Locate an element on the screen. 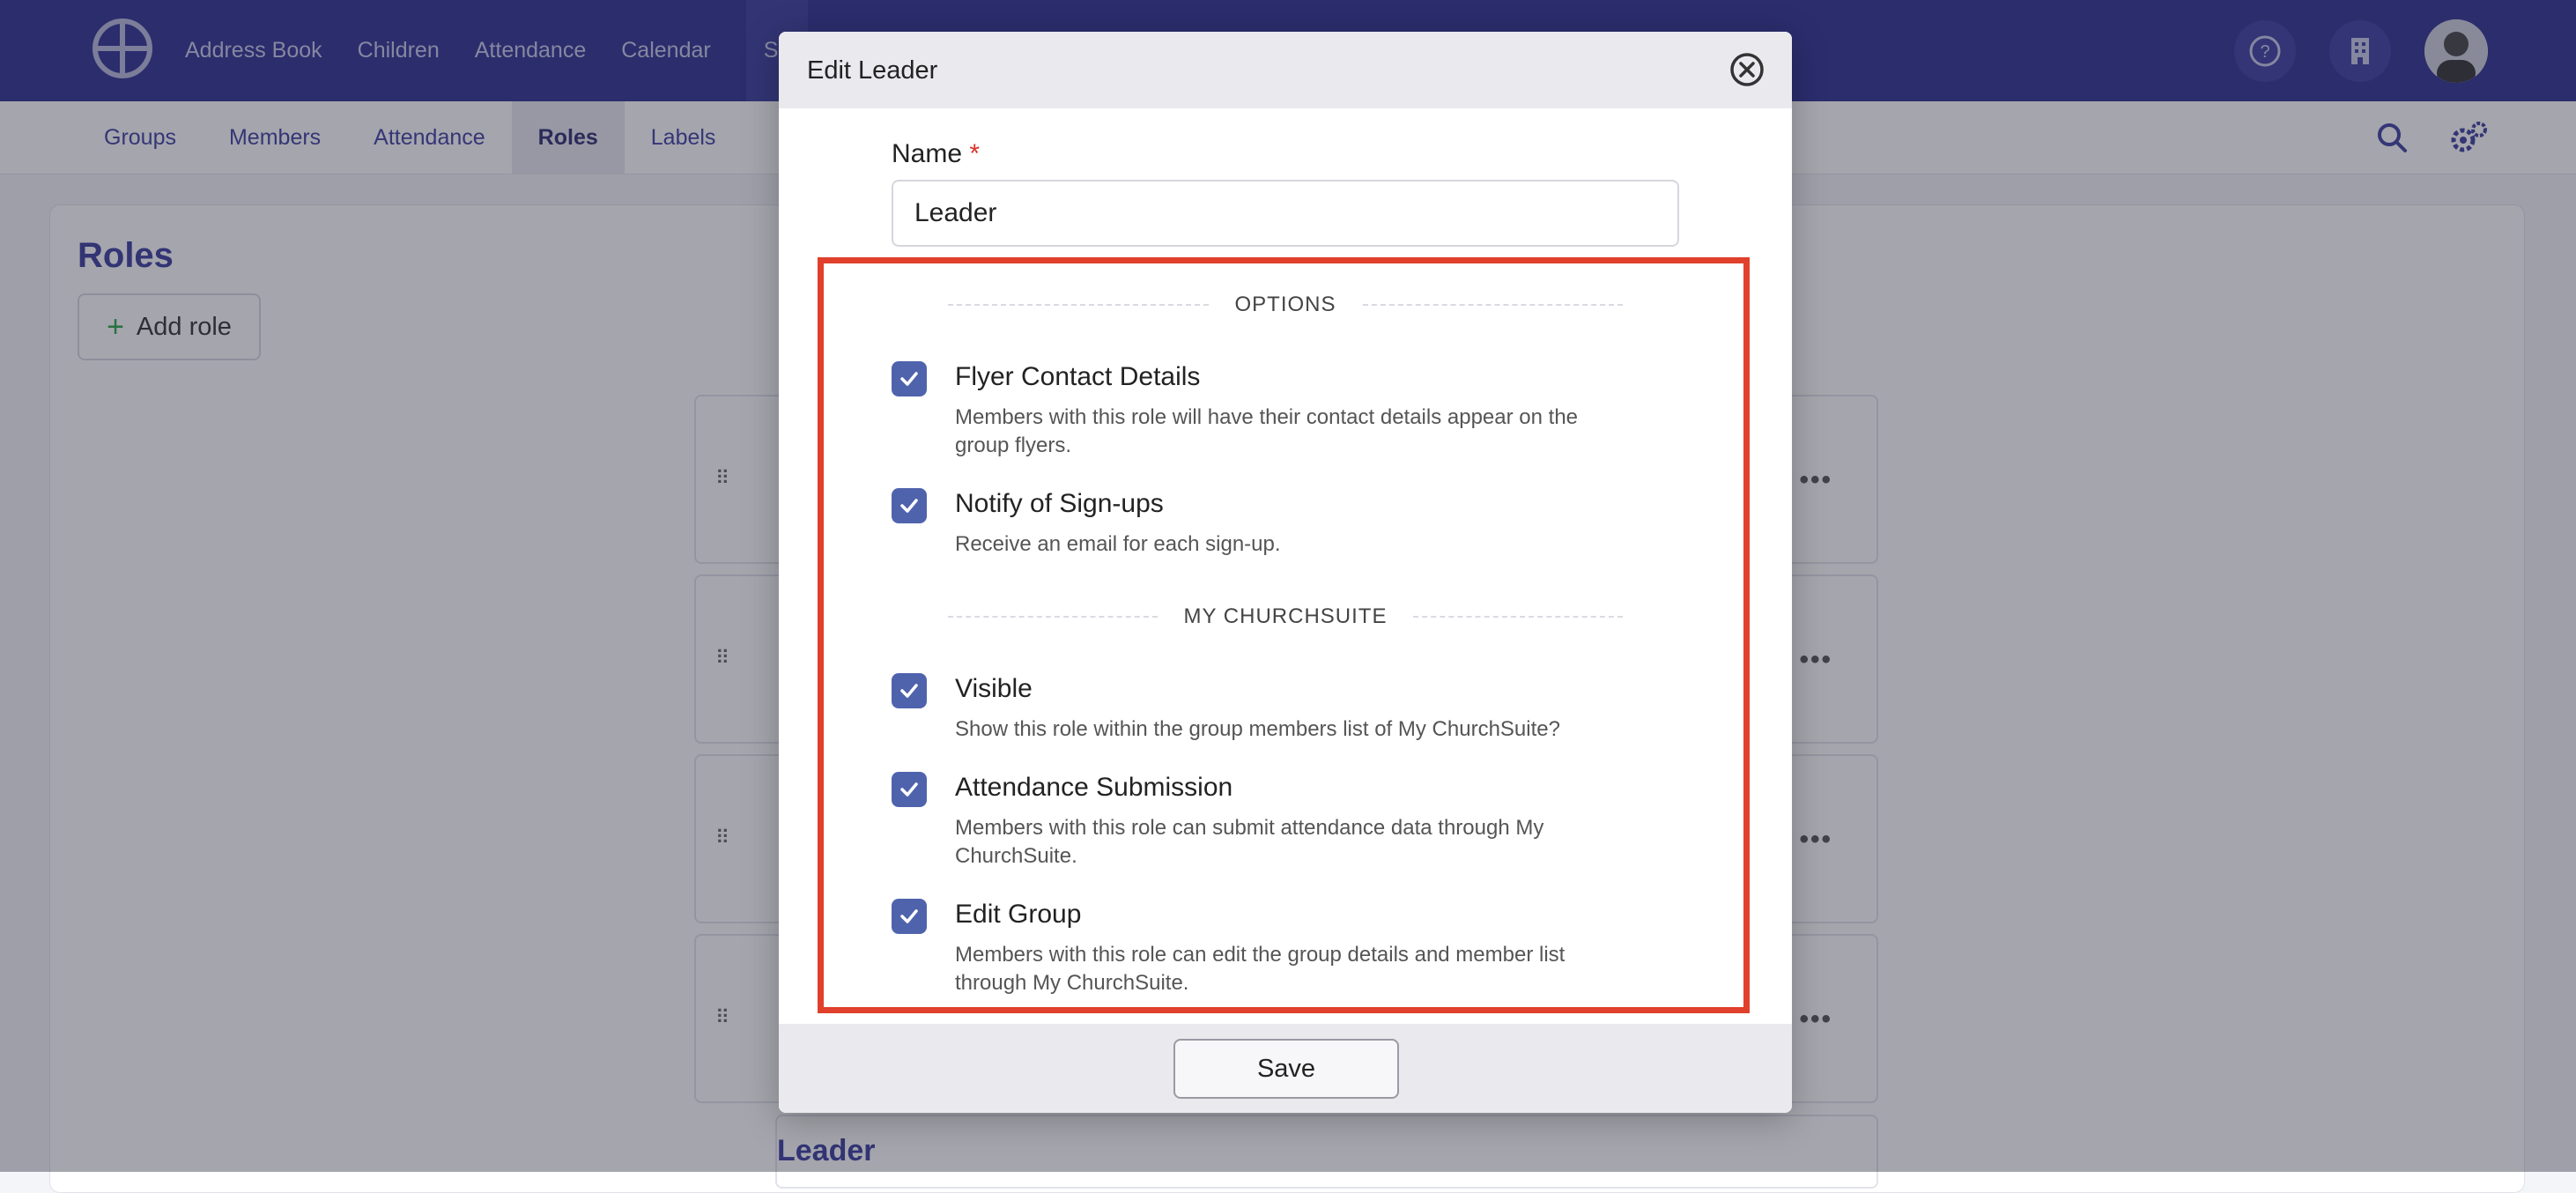 Image resolution: width=2576 pixels, height=1193 pixels. options-heading is located at coordinates (1285, 170).